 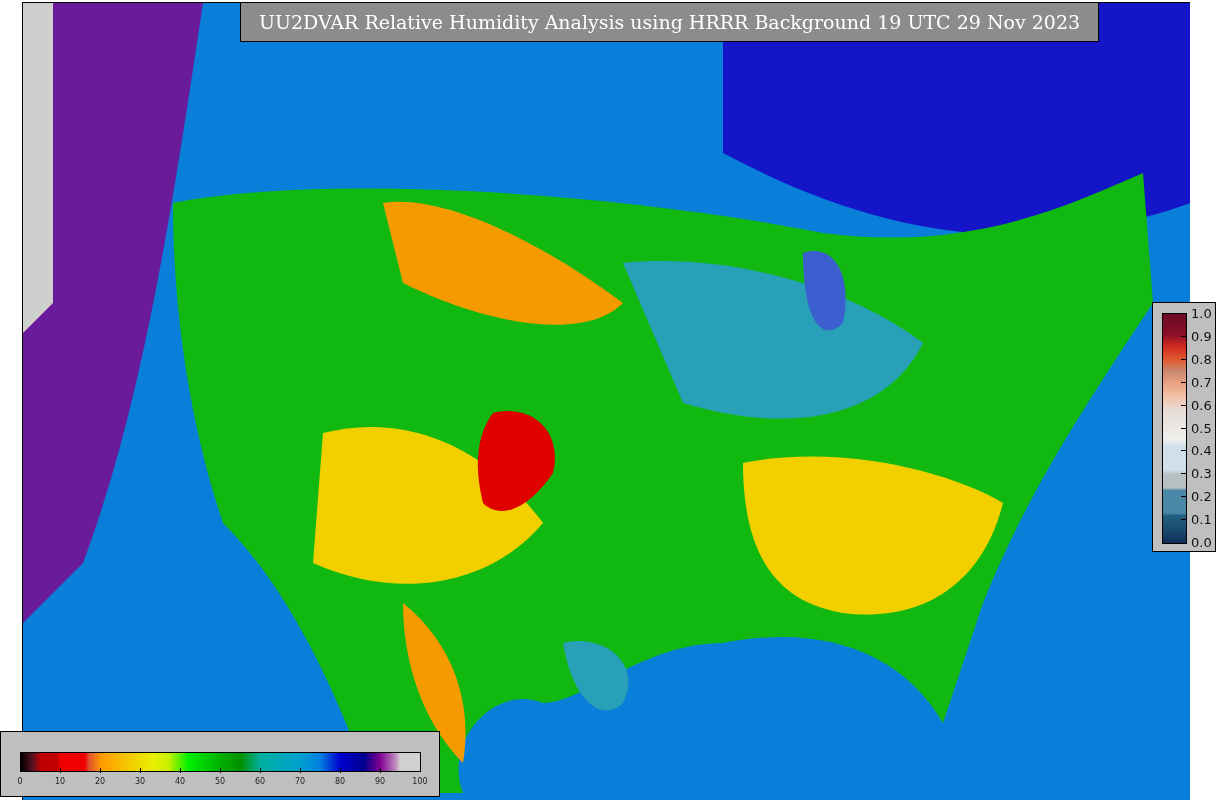 What do you see at coordinates (1201, 405) in the screenshot?
I see `tick-label: 0.6` at bounding box center [1201, 405].